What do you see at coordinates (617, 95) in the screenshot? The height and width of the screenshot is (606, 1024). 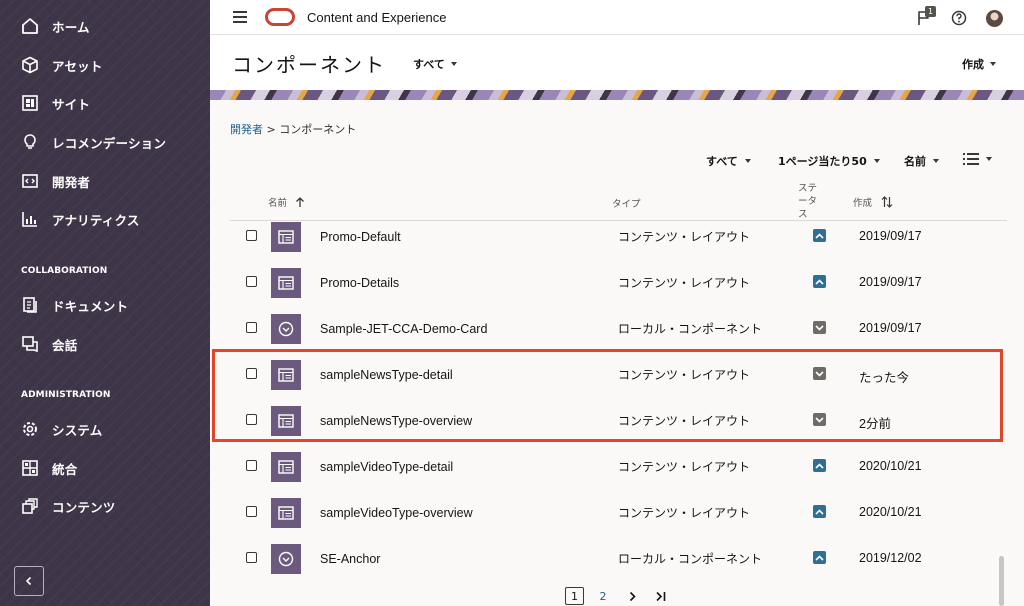 I see `decorative-banner` at bounding box center [617, 95].